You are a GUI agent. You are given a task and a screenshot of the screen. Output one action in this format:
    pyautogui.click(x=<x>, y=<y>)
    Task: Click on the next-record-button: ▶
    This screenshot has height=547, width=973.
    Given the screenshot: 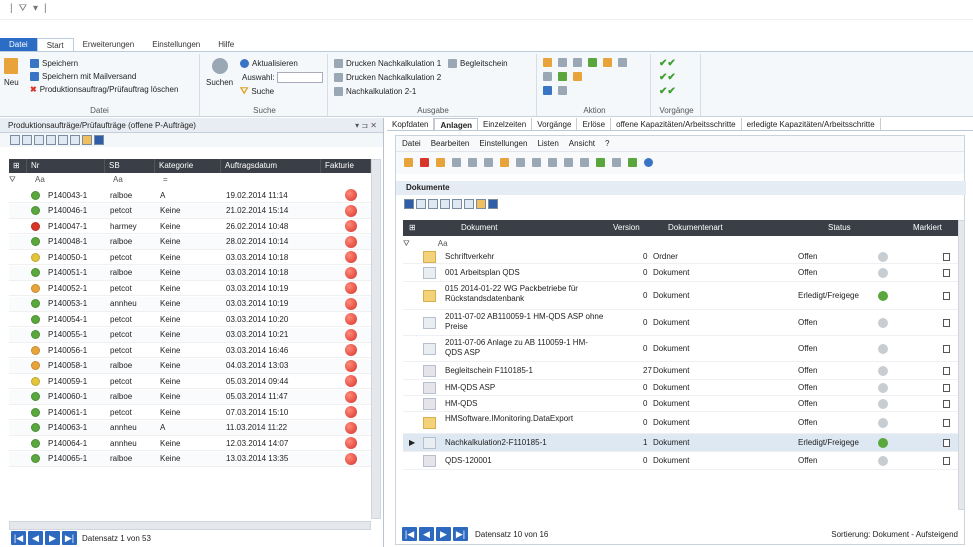 What is the action you would take?
    pyautogui.click(x=52, y=538)
    